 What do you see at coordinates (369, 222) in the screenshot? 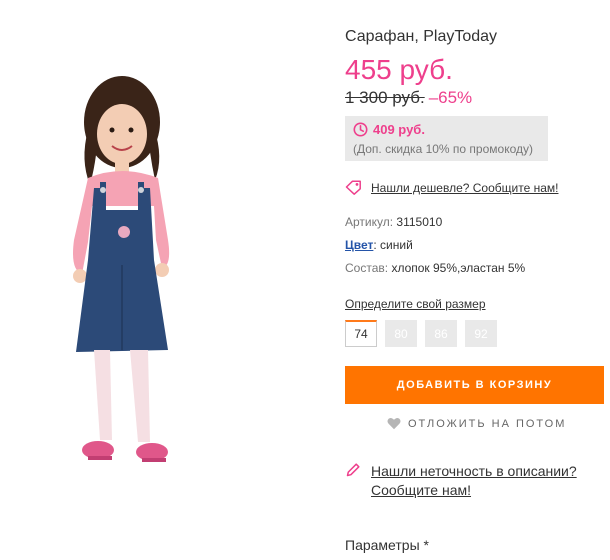
I see `article-label: Артикул:` at bounding box center [369, 222].